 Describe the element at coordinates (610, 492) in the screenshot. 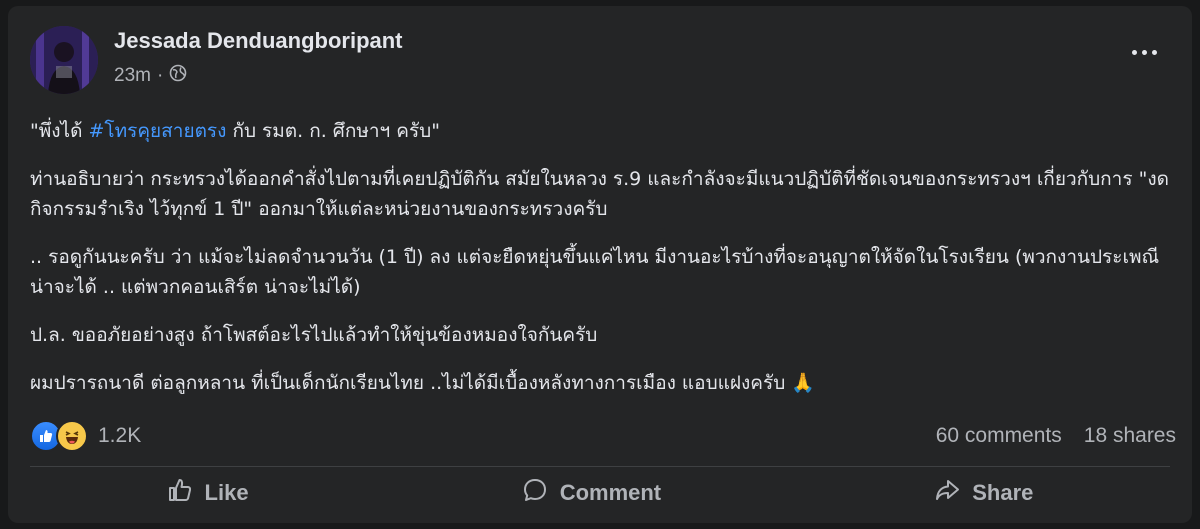

I see `comment-label: Comment` at that location.